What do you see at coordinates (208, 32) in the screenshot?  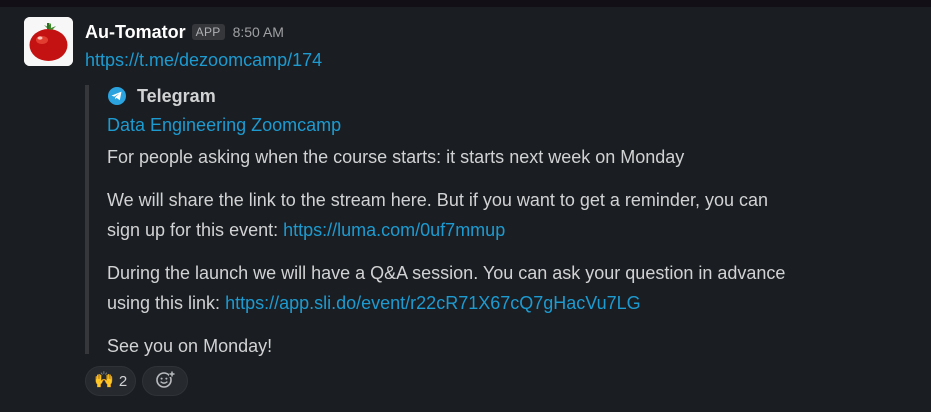 I see `app-badge: APP` at bounding box center [208, 32].